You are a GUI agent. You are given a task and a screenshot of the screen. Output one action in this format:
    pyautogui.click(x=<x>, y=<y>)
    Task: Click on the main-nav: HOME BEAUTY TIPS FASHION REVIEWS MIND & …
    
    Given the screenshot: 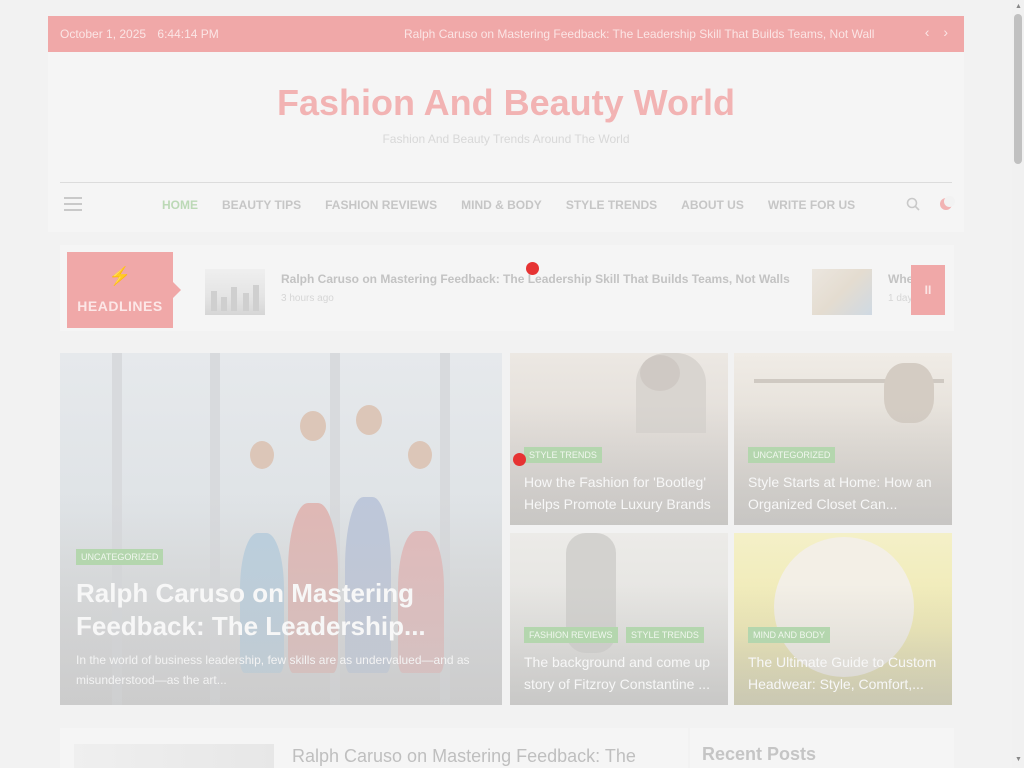 What is the action you would take?
    pyautogui.click(x=507, y=205)
    